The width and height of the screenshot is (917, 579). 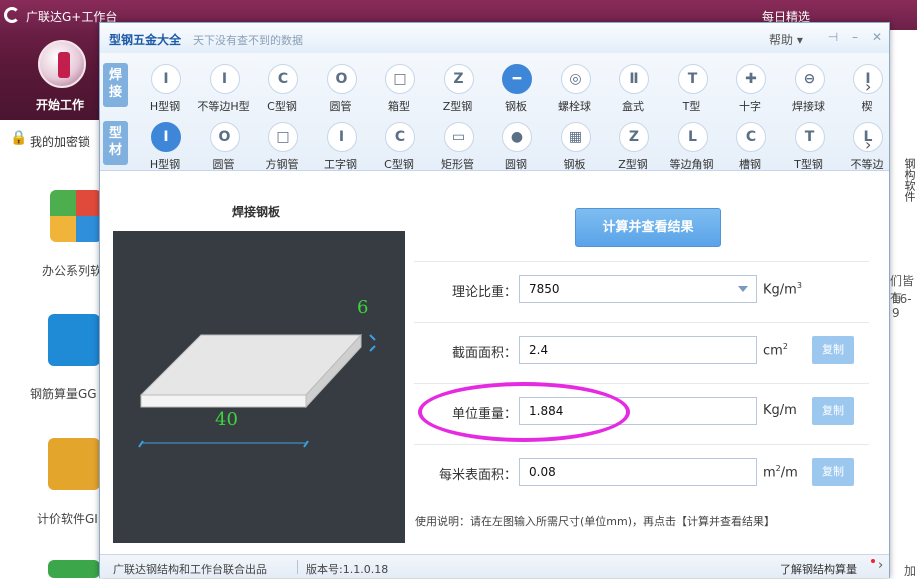 I want to click on learn-more-link: 了解钢结构算量, so click(x=818, y=569).